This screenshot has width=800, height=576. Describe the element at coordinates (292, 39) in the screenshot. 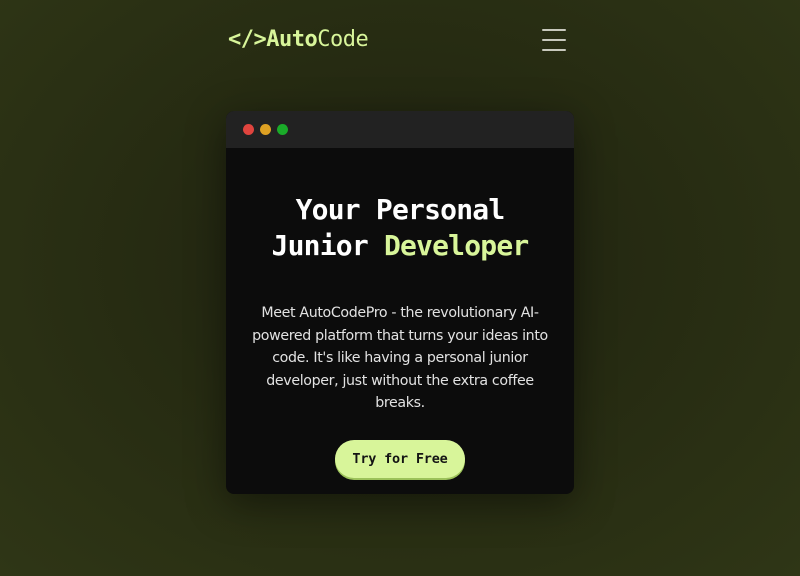

I see `logo-text-bold: Auto` at that location.